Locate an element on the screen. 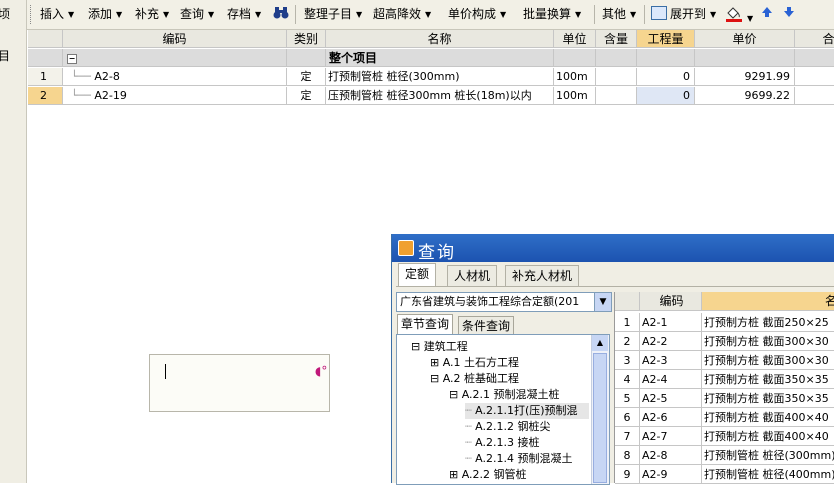 The width and height of the screenshot is (834, 485). input-box: ◖° is located at coordinates (239, 383).